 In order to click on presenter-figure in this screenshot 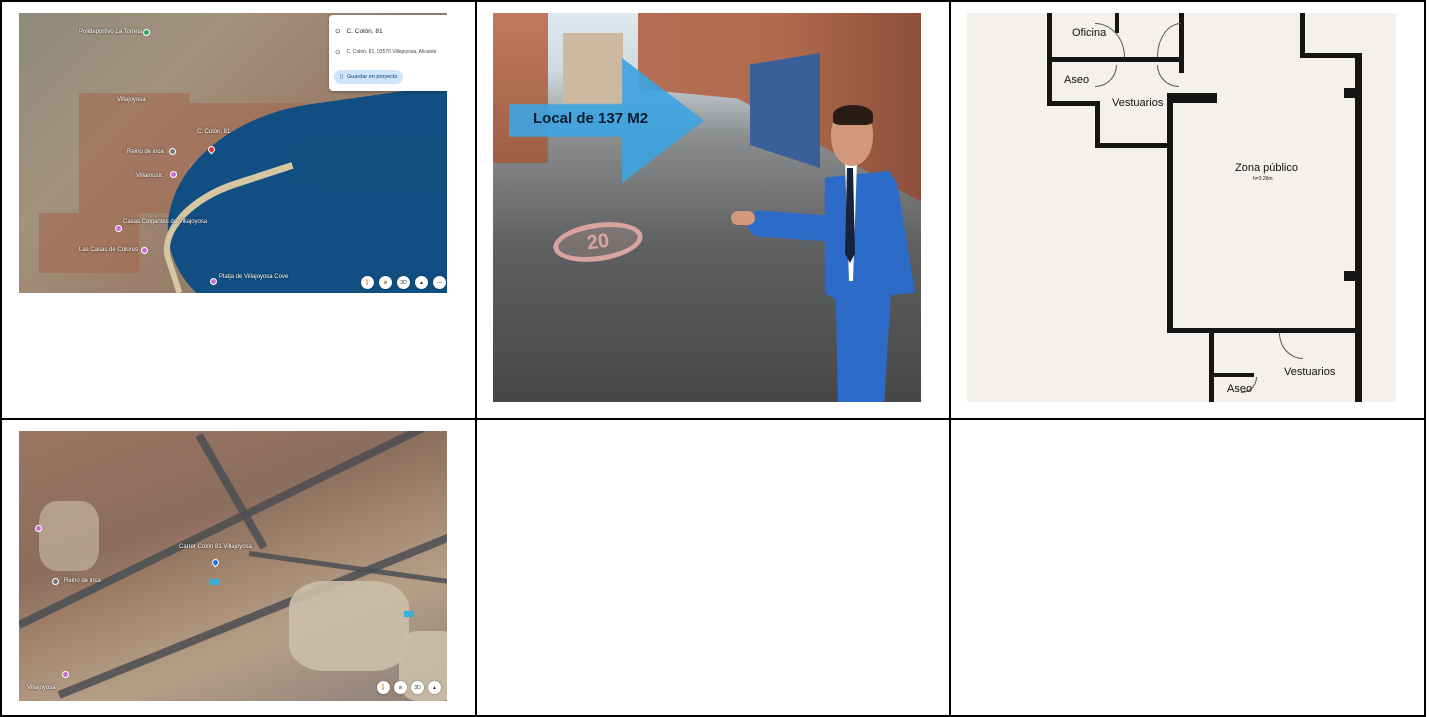, I will do `click(869, 286)`.